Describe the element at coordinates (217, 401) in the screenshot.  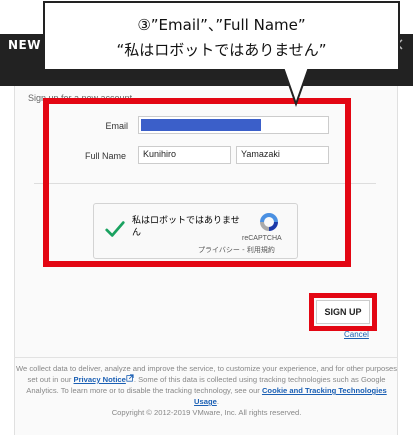
I see `footer-text-part3: .` at that location.